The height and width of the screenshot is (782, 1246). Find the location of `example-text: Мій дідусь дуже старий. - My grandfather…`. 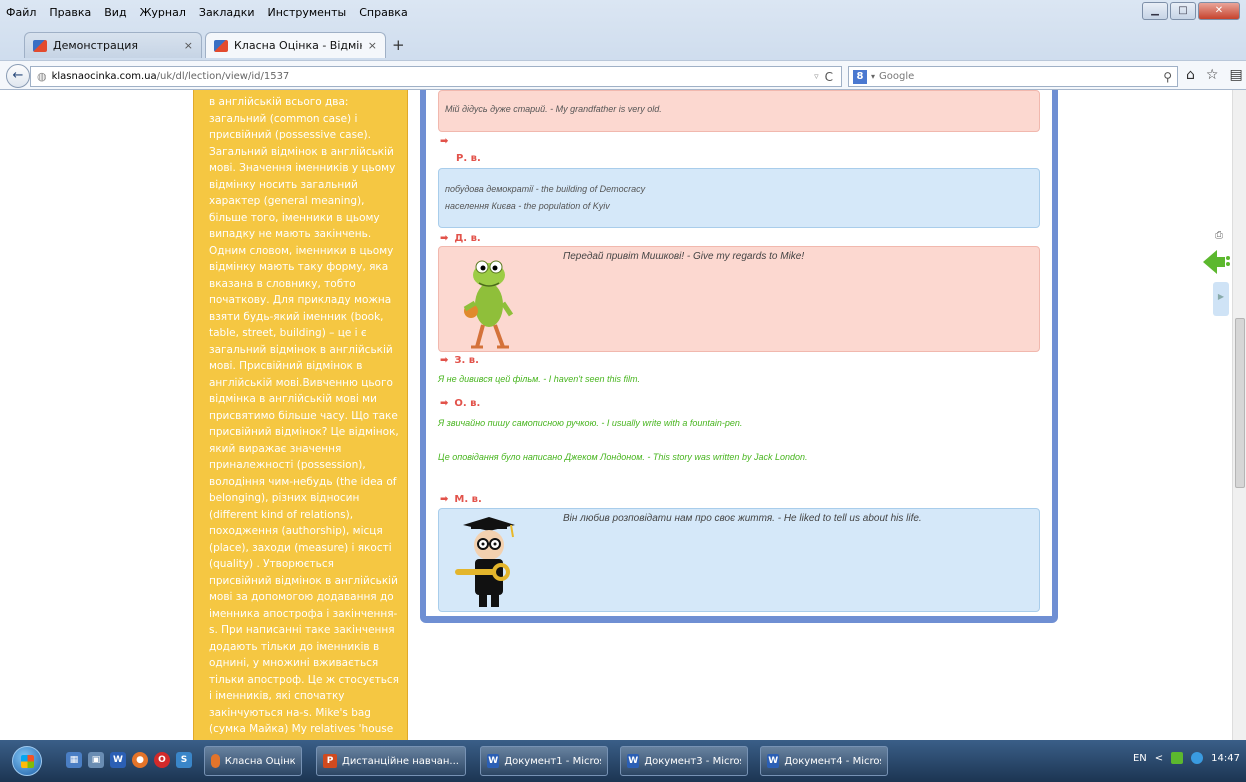

example-text: Мій дідусь дуже старий. - My grandfather… is located at coordinates (553, 109).